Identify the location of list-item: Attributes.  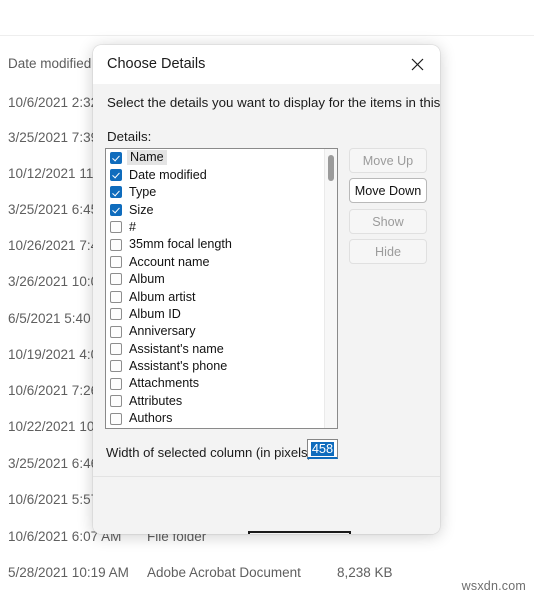
(215, 400).